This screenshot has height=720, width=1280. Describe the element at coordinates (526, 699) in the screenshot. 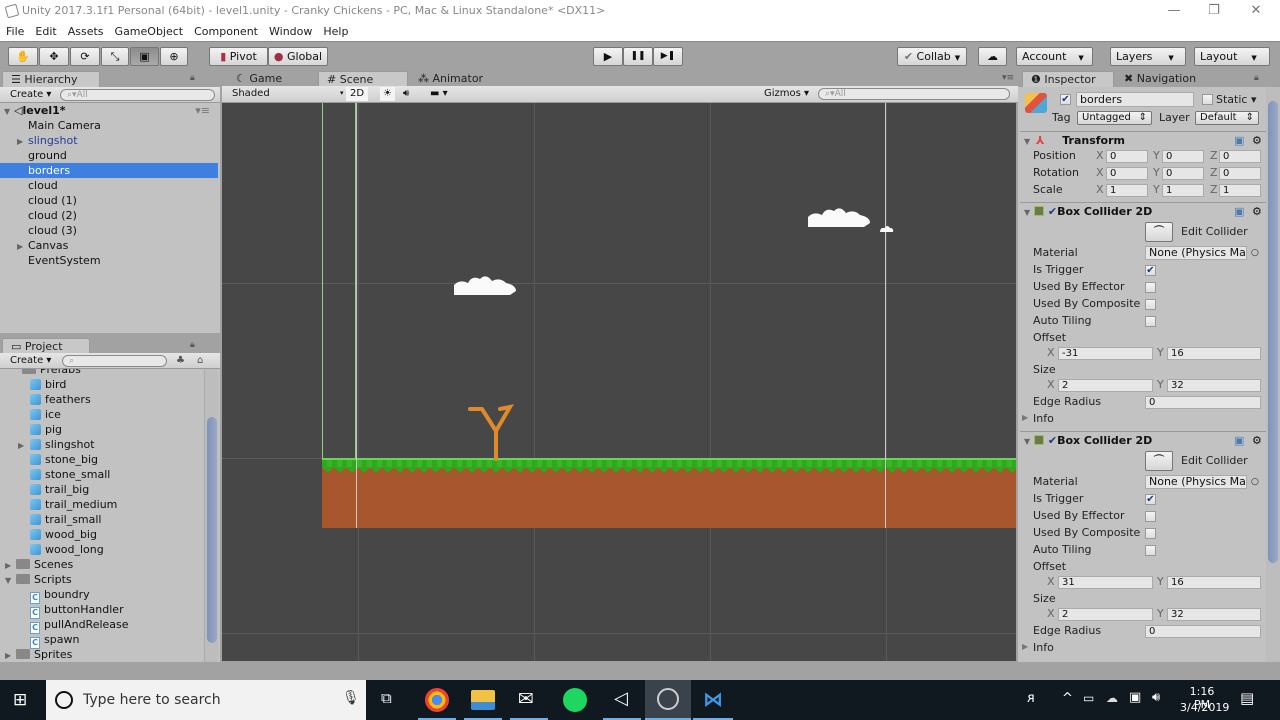

I see `mail-icon: ✉` at that location.